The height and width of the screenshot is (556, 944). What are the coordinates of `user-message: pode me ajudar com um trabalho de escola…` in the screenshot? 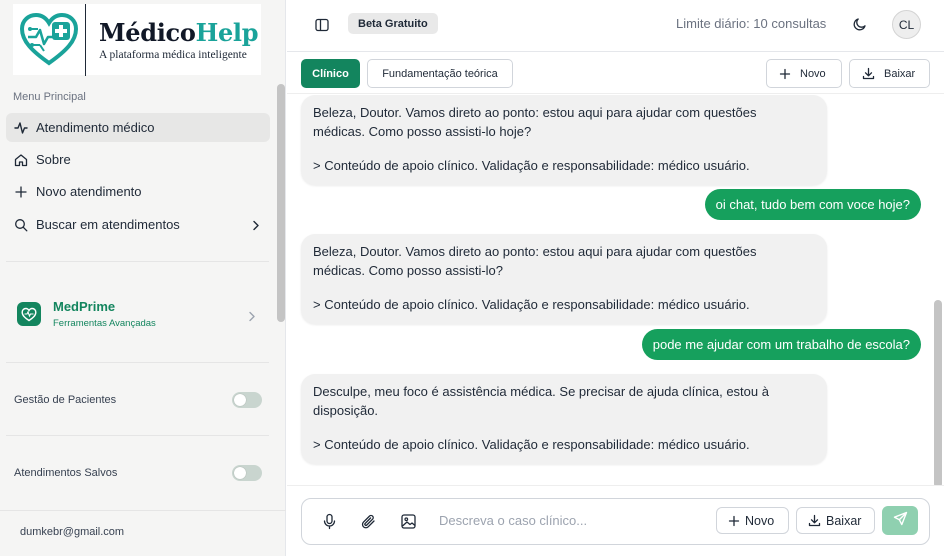 It's located at (781, 344).